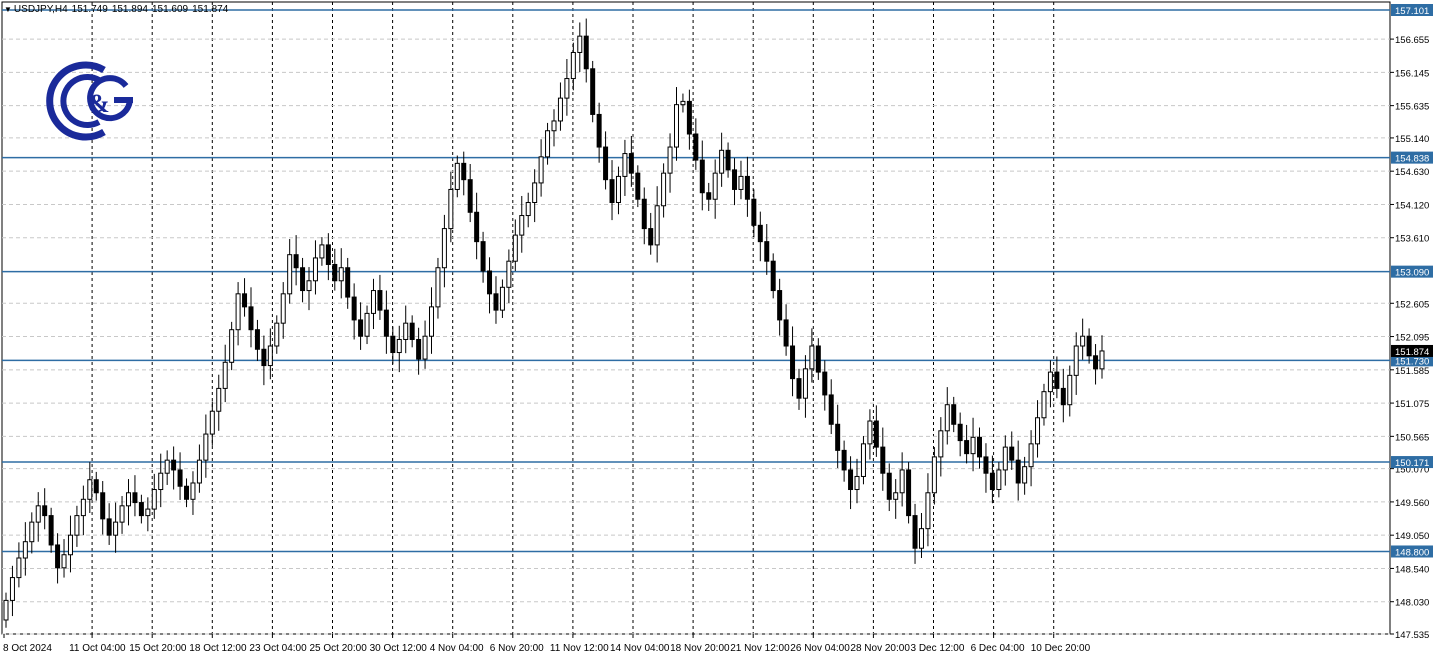  Describe the element at coordinates (218, 648) in the screenshot. I see `time-tick-label: 18 Oct 12:00` at that location.